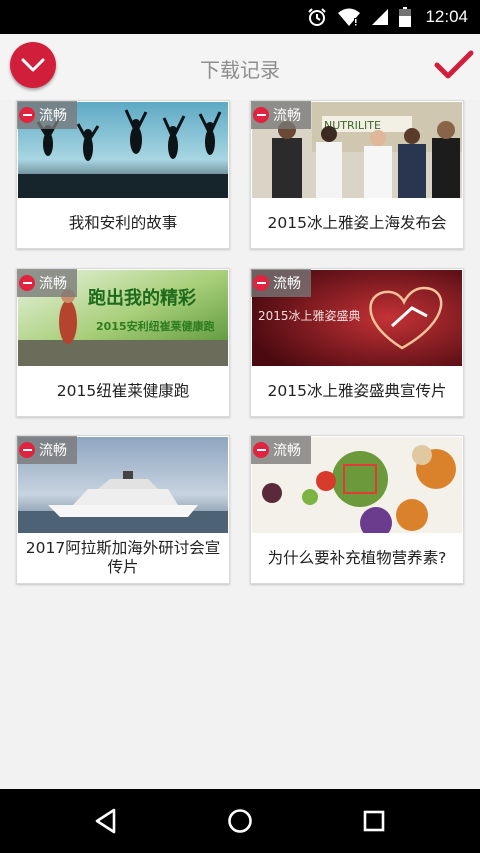 This screenshot has width=480, height=853. I want to click on video-title: 2015冰上雅姿盛典宣传片, so click(357, 390).